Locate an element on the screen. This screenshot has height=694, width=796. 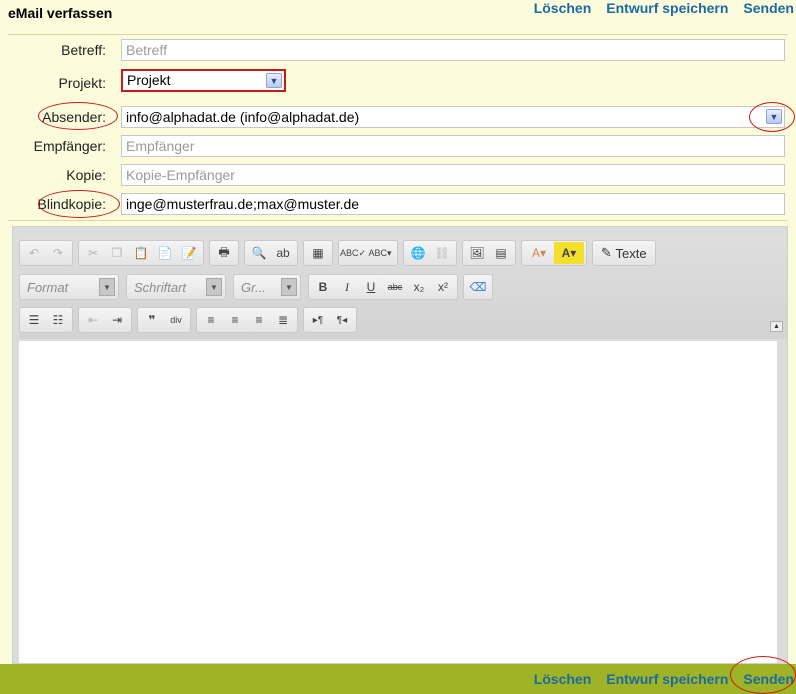
toolbar-group: ▦ is located at coordinates (318, 253).